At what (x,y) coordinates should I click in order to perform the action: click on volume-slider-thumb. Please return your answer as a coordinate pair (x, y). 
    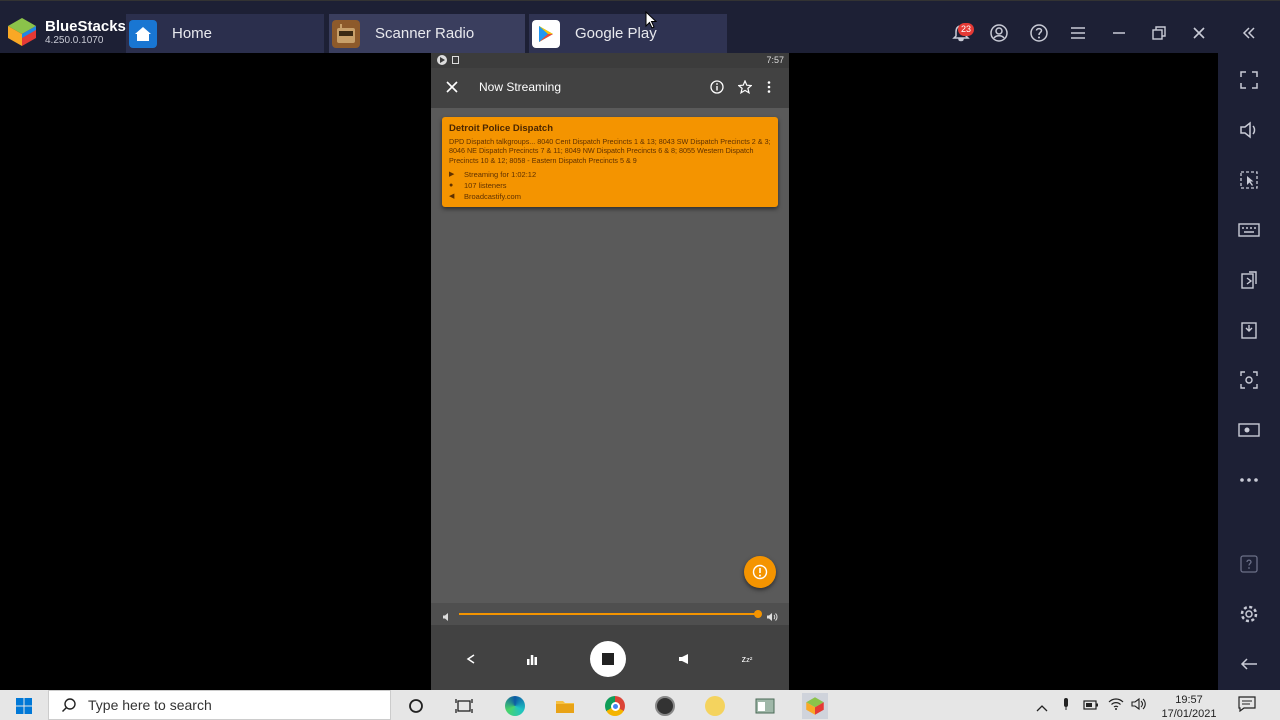
    Looking at the image, I should click on (757, 614).